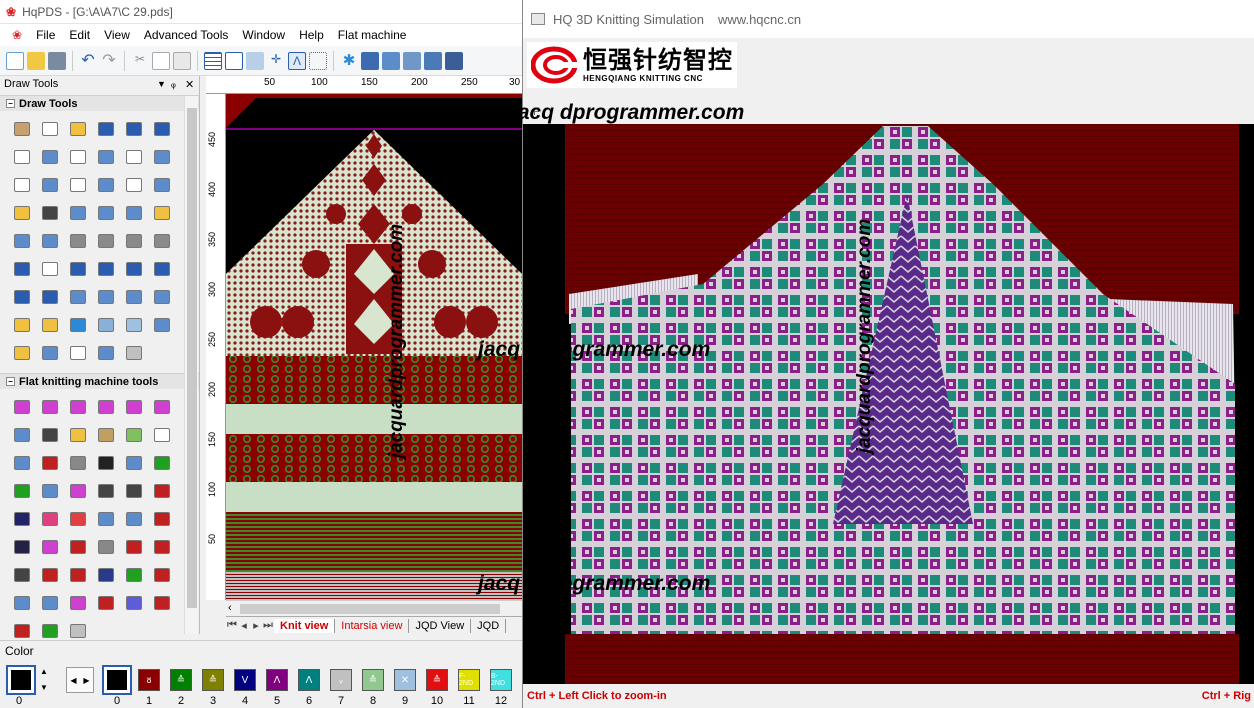  I want to click on chain-icon, so click(50, 547).